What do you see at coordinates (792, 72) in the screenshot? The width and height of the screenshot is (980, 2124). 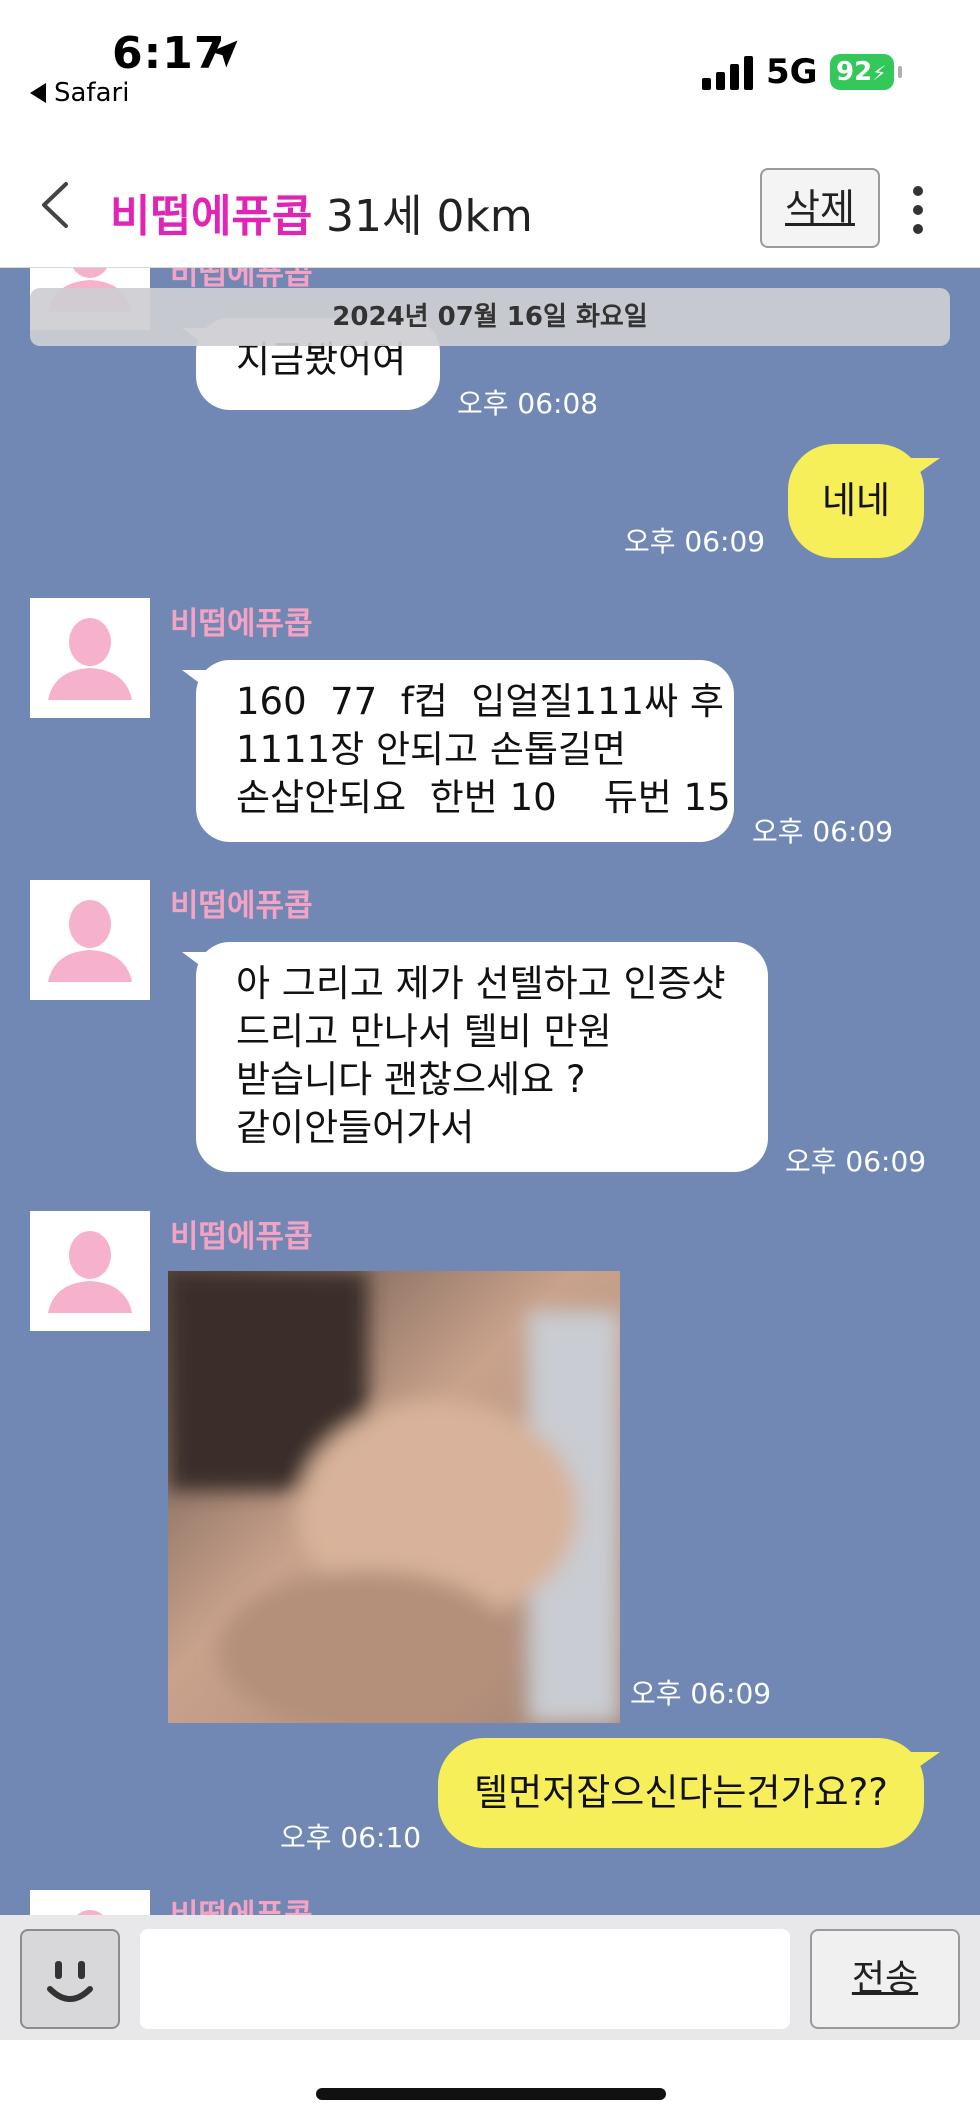 I see `network-type: 5G` at bounding box center [792, 72].